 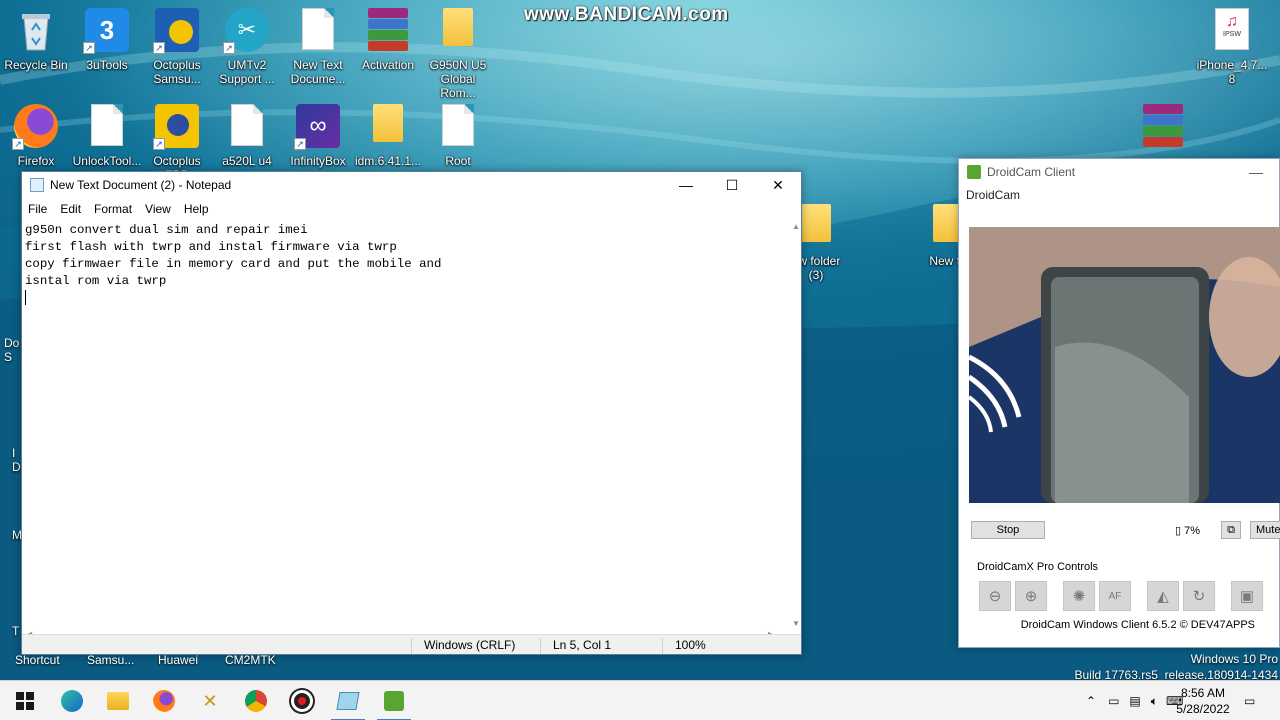 What do you see at coordinates (1163, 596) in the screenshot?
I see `mirror-icon: ◭` at bounding box center [1163, 596].